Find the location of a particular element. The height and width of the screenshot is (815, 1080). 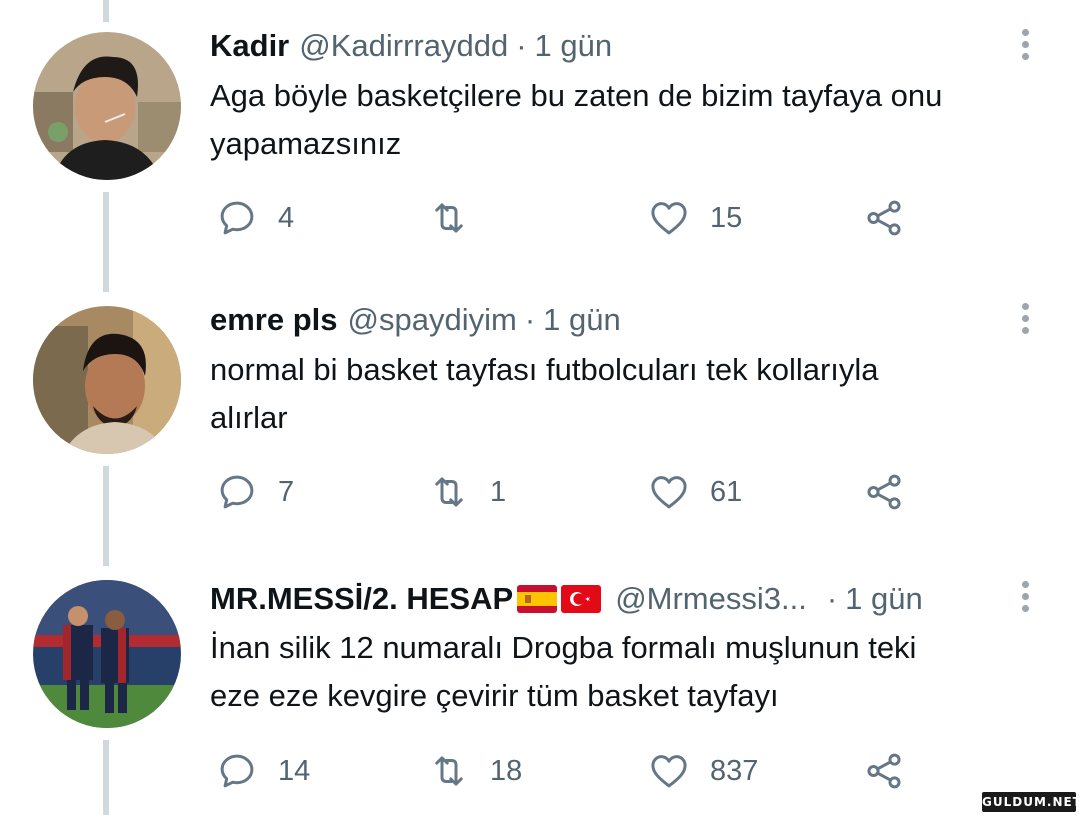

tweet-text-line: yapamazsınız is located at coordinates (306, 143).